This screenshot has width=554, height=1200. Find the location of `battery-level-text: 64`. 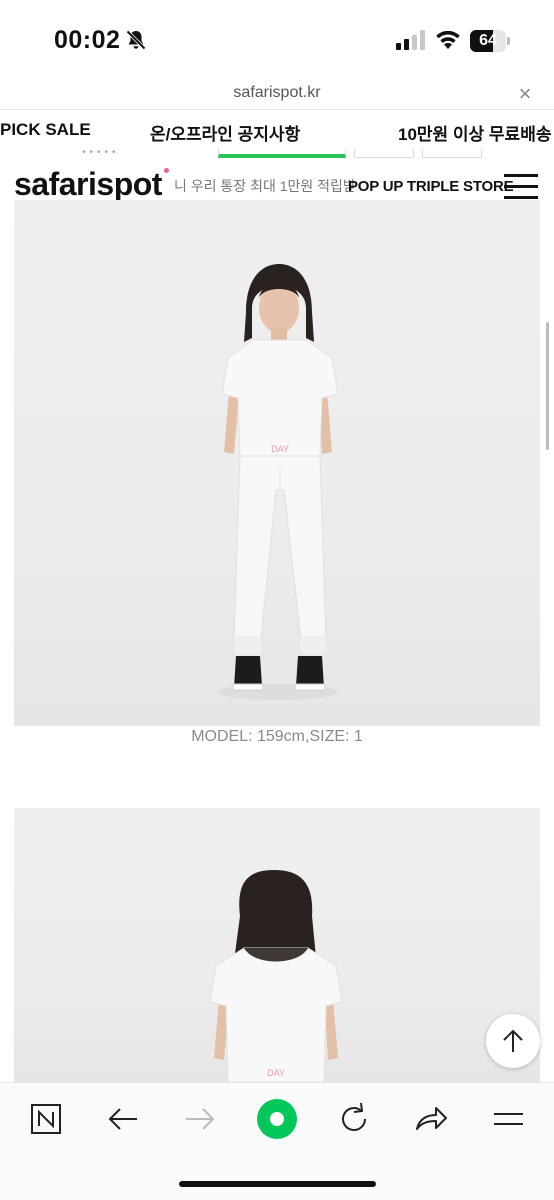

battery-level-text: 64 is located at coordinates (488, 40).